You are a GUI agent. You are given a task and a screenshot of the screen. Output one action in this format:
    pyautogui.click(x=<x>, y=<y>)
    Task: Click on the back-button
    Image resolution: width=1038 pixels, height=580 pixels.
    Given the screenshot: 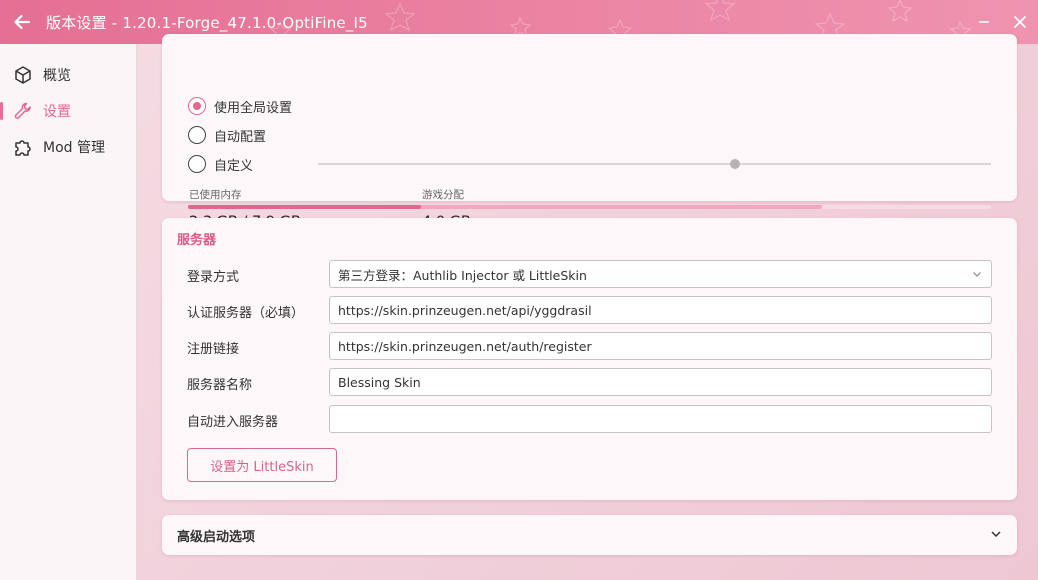 What is the action you would take?
    pyautogui.click(x=22, y=22)
    